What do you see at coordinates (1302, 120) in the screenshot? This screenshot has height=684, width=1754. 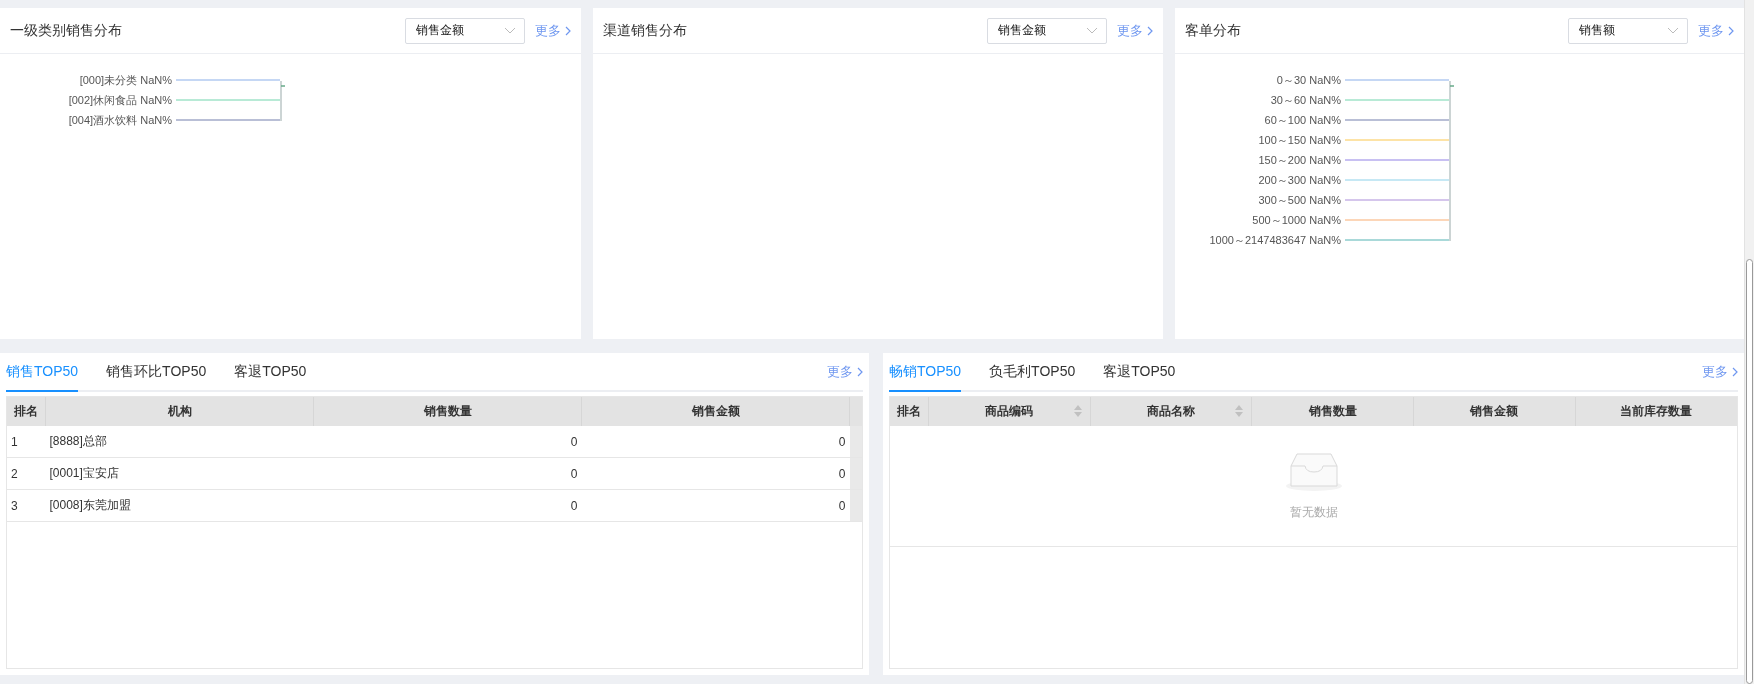 I see `chart-label: 60～100 NaN%` at bounding box center [1302, 120].